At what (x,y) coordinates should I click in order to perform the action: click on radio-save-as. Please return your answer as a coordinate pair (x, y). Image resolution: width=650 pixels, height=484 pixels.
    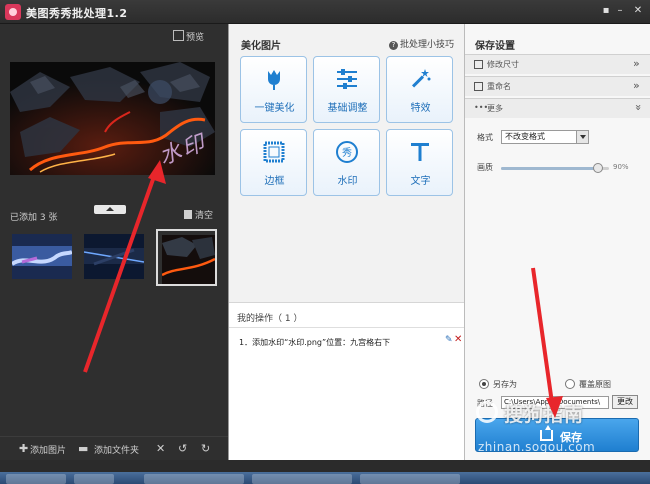
    Looking at the image, I should click on (484, 384).